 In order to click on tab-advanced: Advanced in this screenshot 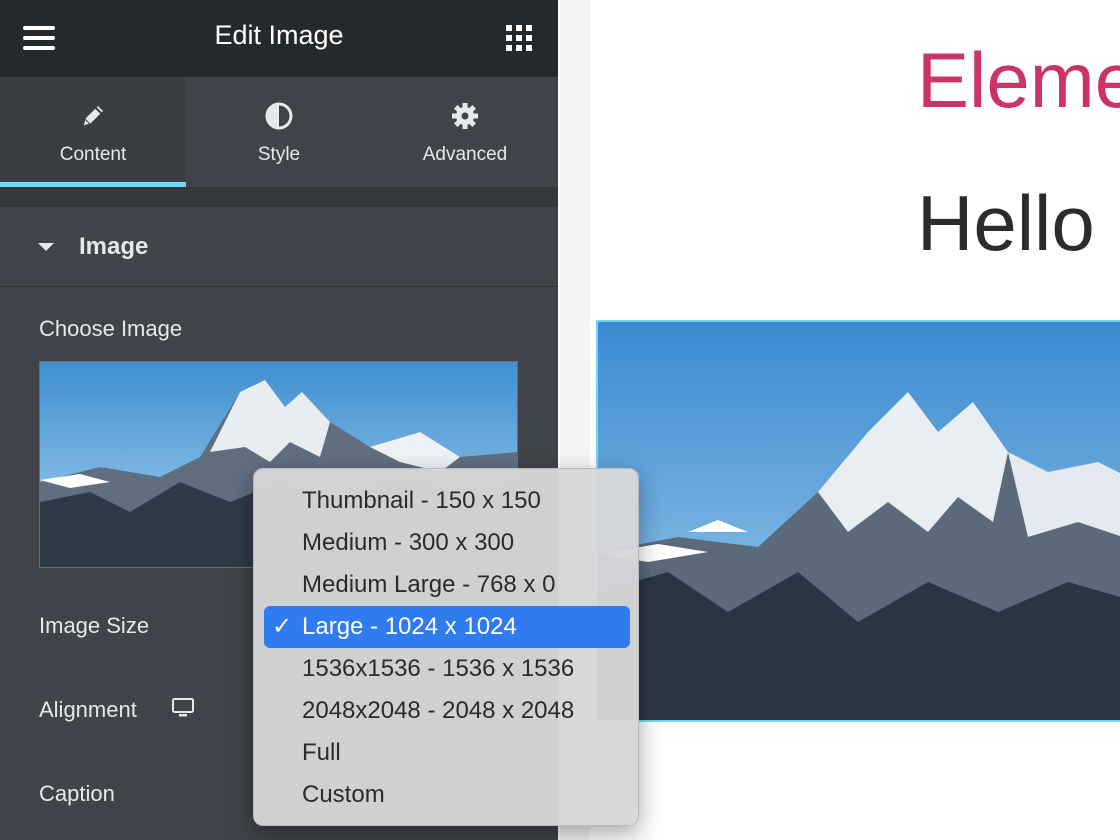, I will do `click(465, 132)`.